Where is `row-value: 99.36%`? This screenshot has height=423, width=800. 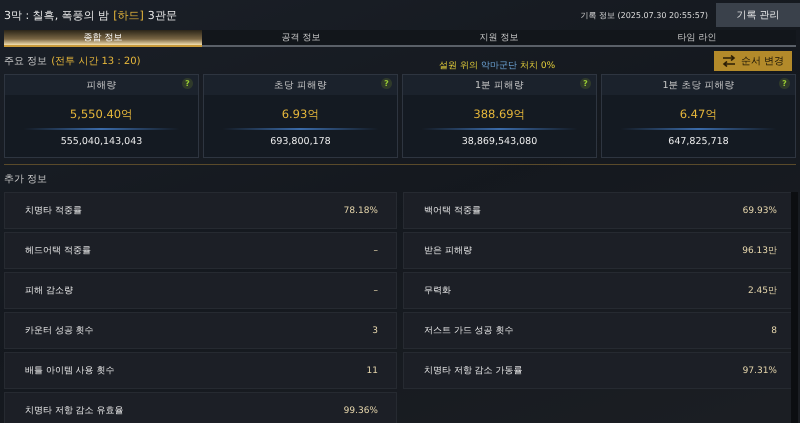 row-value: 99.36% is located at coordinates (361, 411).